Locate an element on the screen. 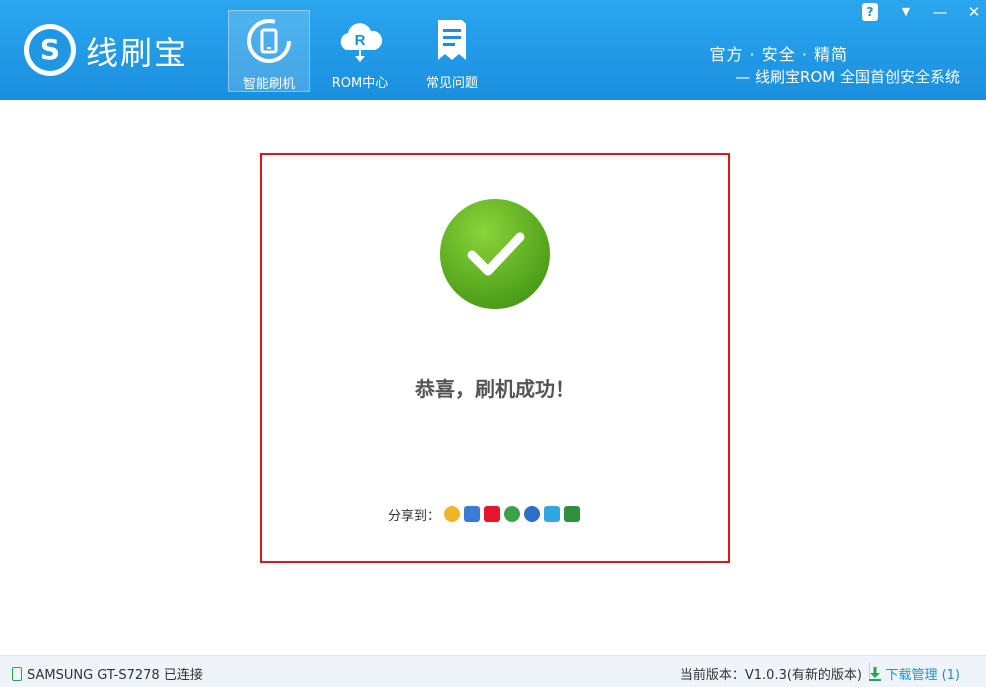 The width and height of the screenshot is (986, 687). download-icon is located at coordinates (875, 673).